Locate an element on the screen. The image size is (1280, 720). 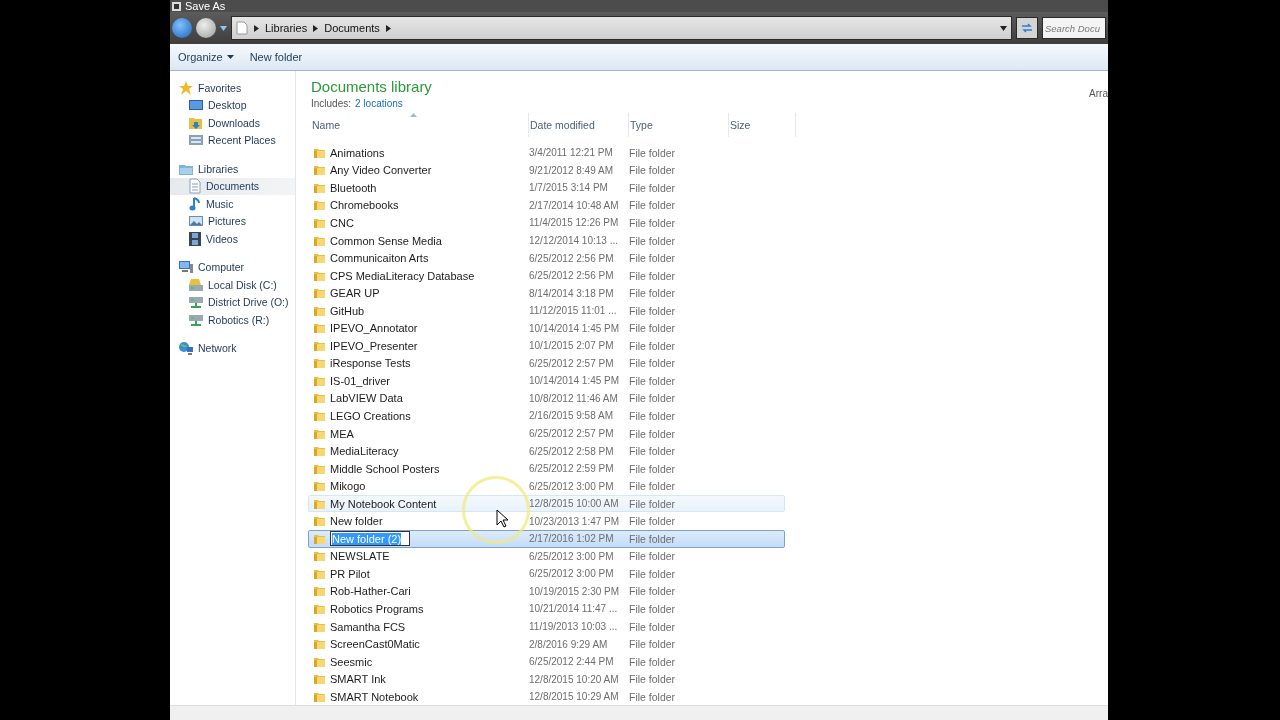
file-row: MEA 6/25/2012 2:57 PM File folder is located at coordinates (546, 433).